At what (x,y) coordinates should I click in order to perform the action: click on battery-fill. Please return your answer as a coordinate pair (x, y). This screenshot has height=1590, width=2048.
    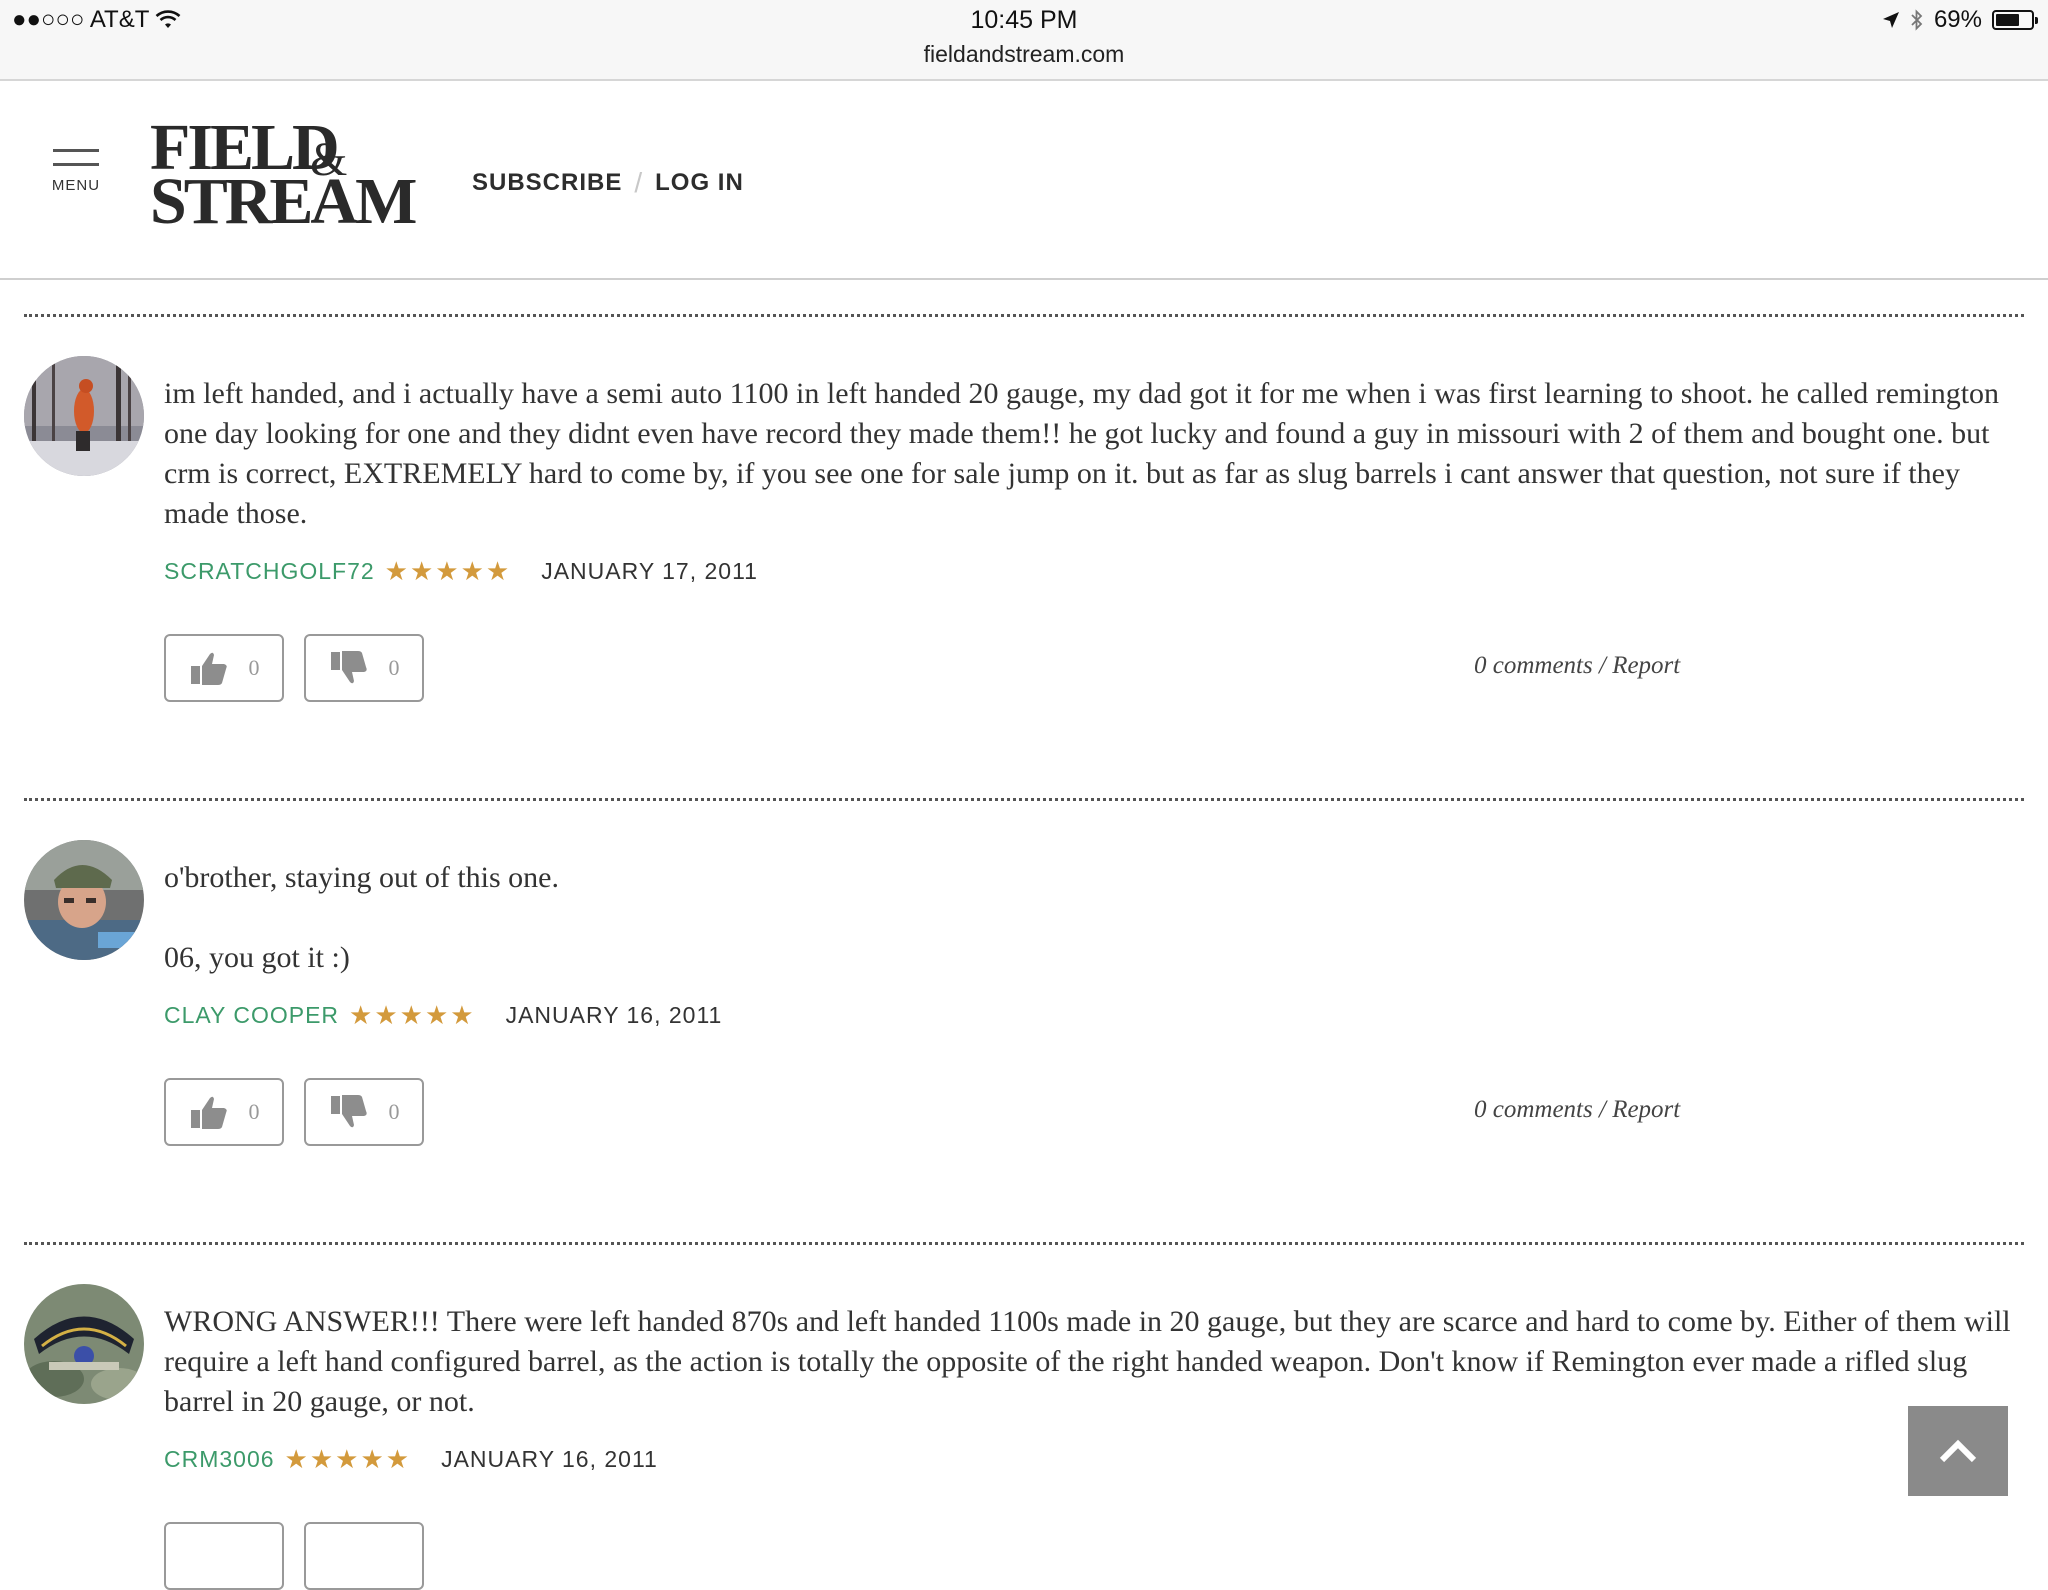
    Looking at the image, I should click on (2007, 20).